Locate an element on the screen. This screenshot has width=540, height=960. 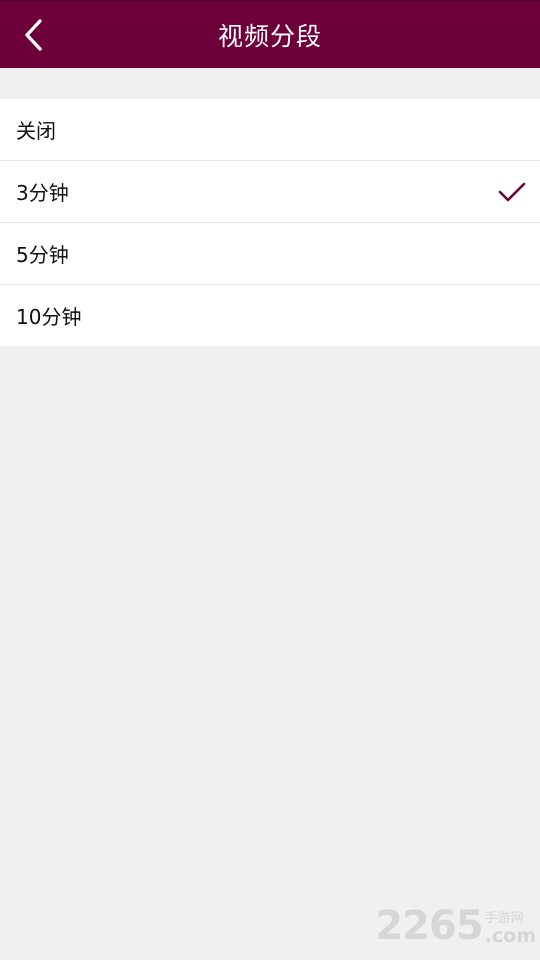
option-5-minutes: 5分钟 is located at coordinates (270, 254).